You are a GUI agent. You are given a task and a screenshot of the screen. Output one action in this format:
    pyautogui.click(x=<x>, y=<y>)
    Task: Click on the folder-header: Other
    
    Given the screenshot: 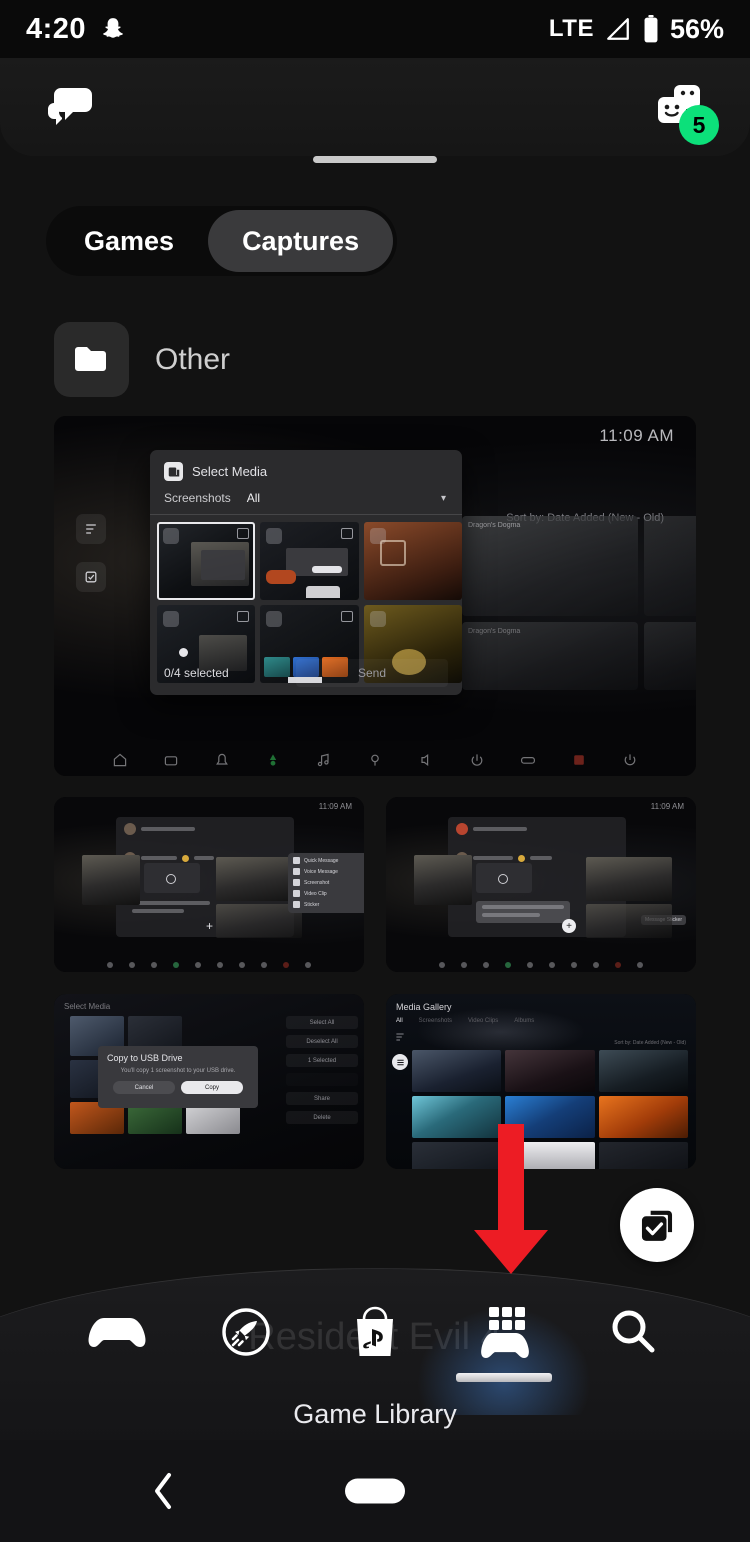 What is the action you would take?
    pyautogui.click(x=142, y=359)
    